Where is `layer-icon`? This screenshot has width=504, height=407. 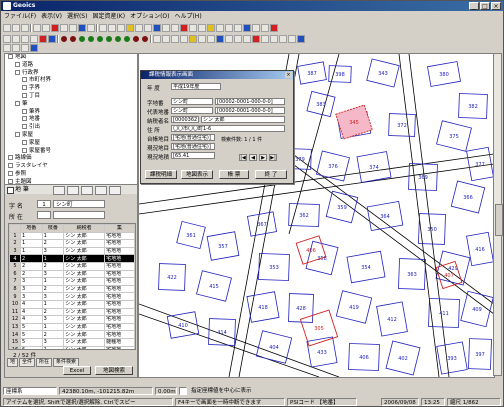 layer-icon is located at coordinates (148, 28).